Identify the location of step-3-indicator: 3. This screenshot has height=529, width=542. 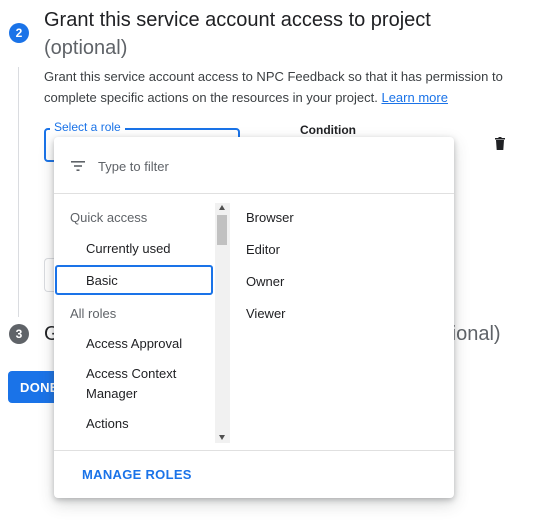
(19, 334).